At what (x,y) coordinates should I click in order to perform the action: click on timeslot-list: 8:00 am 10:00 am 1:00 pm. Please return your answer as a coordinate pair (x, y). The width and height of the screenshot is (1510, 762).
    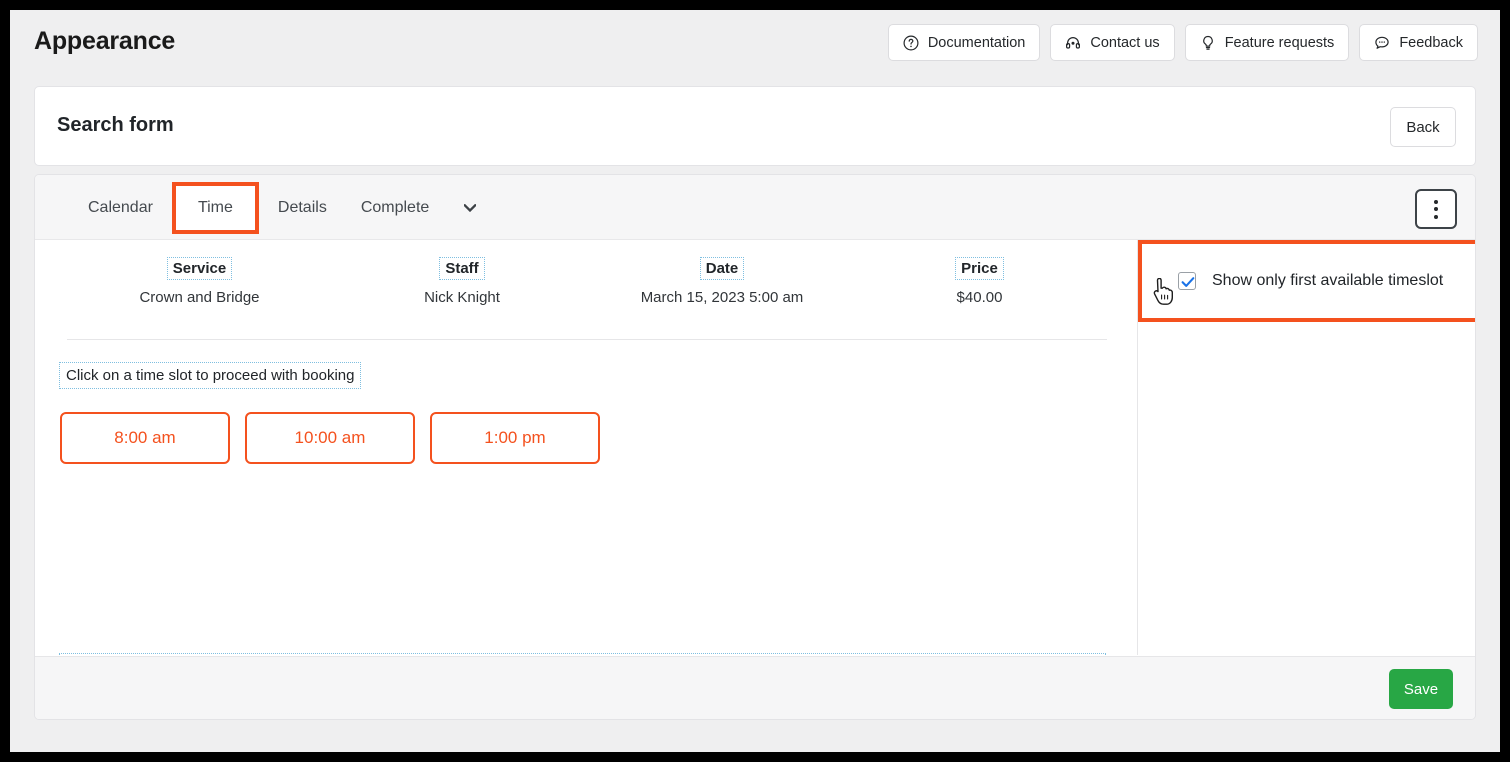
    Looking at the image, I should click on (330, 438).